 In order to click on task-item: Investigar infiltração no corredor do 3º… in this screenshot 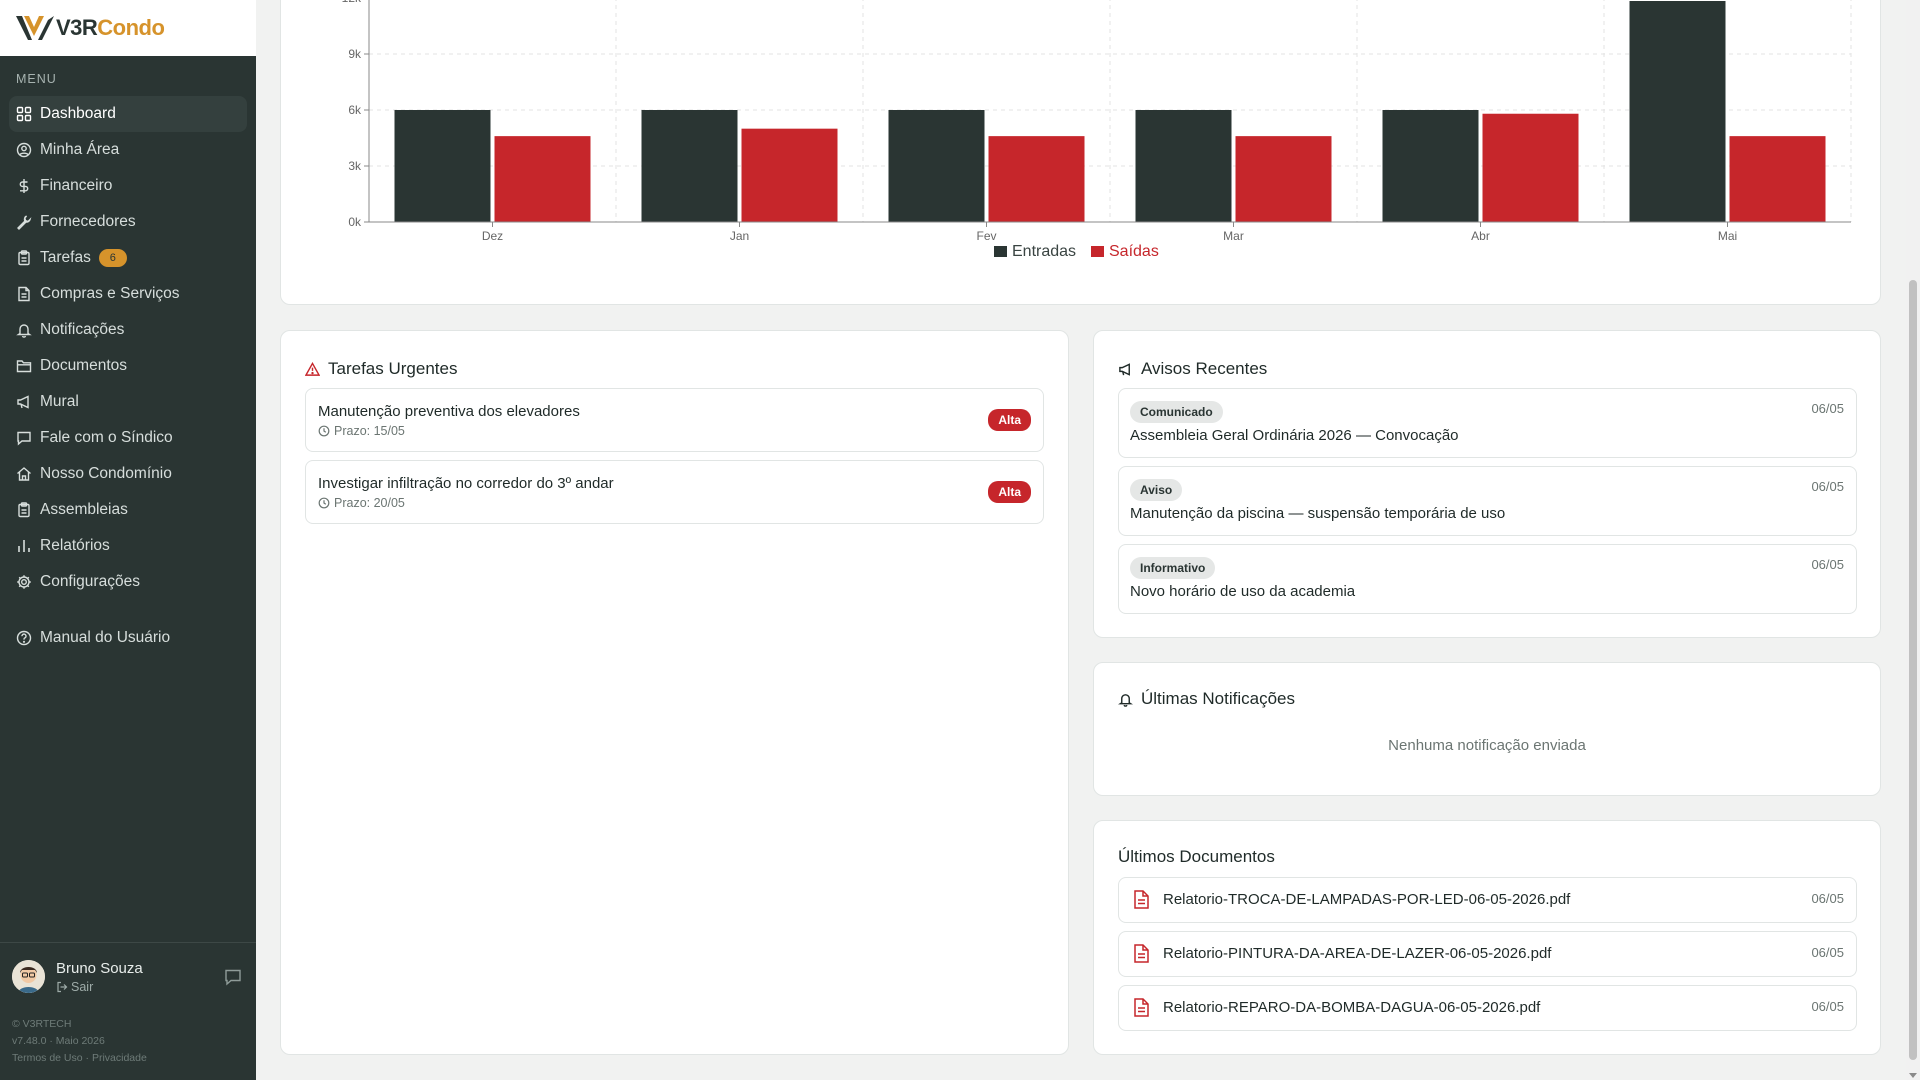, I will do `click(674, 492)`.